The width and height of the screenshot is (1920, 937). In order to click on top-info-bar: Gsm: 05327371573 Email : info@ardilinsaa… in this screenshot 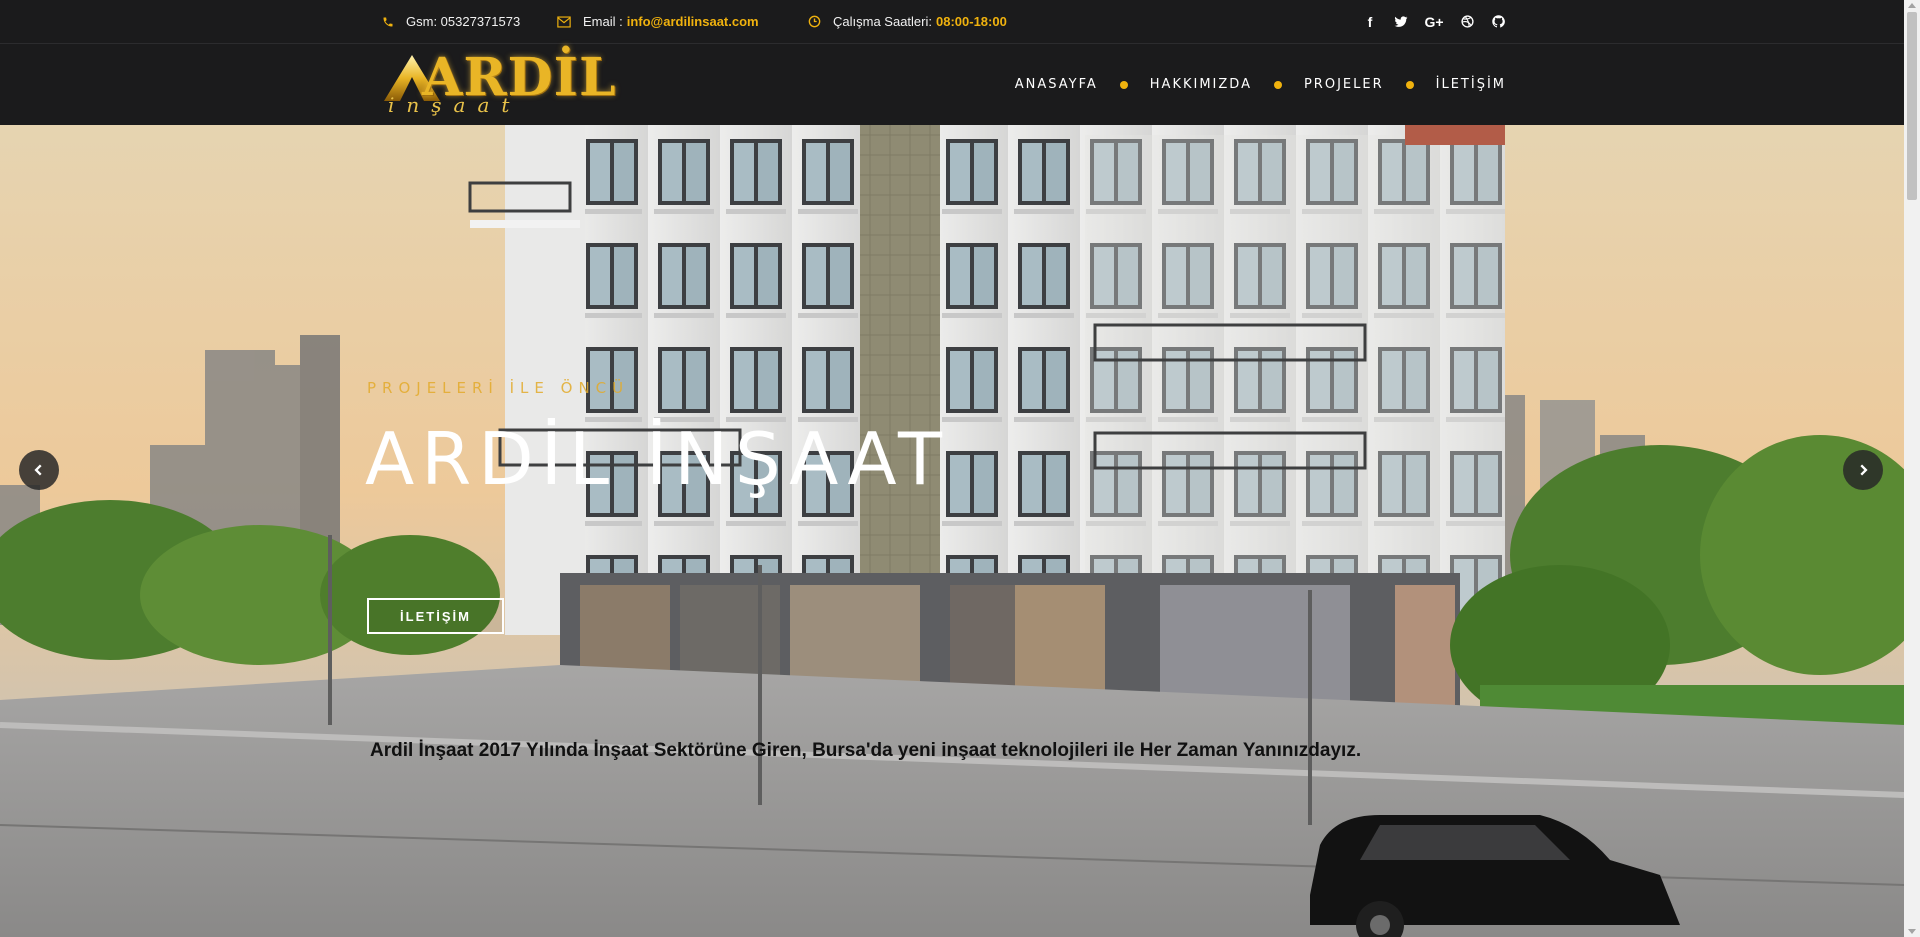, I will do `click(952, 22)`.